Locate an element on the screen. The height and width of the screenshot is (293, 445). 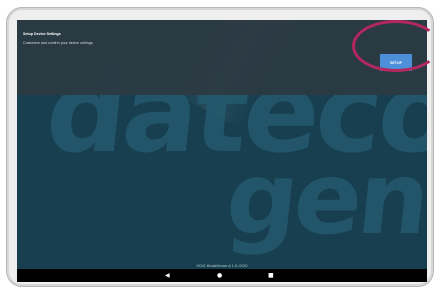
home-icon: ● is located at coordinates (219, 275).